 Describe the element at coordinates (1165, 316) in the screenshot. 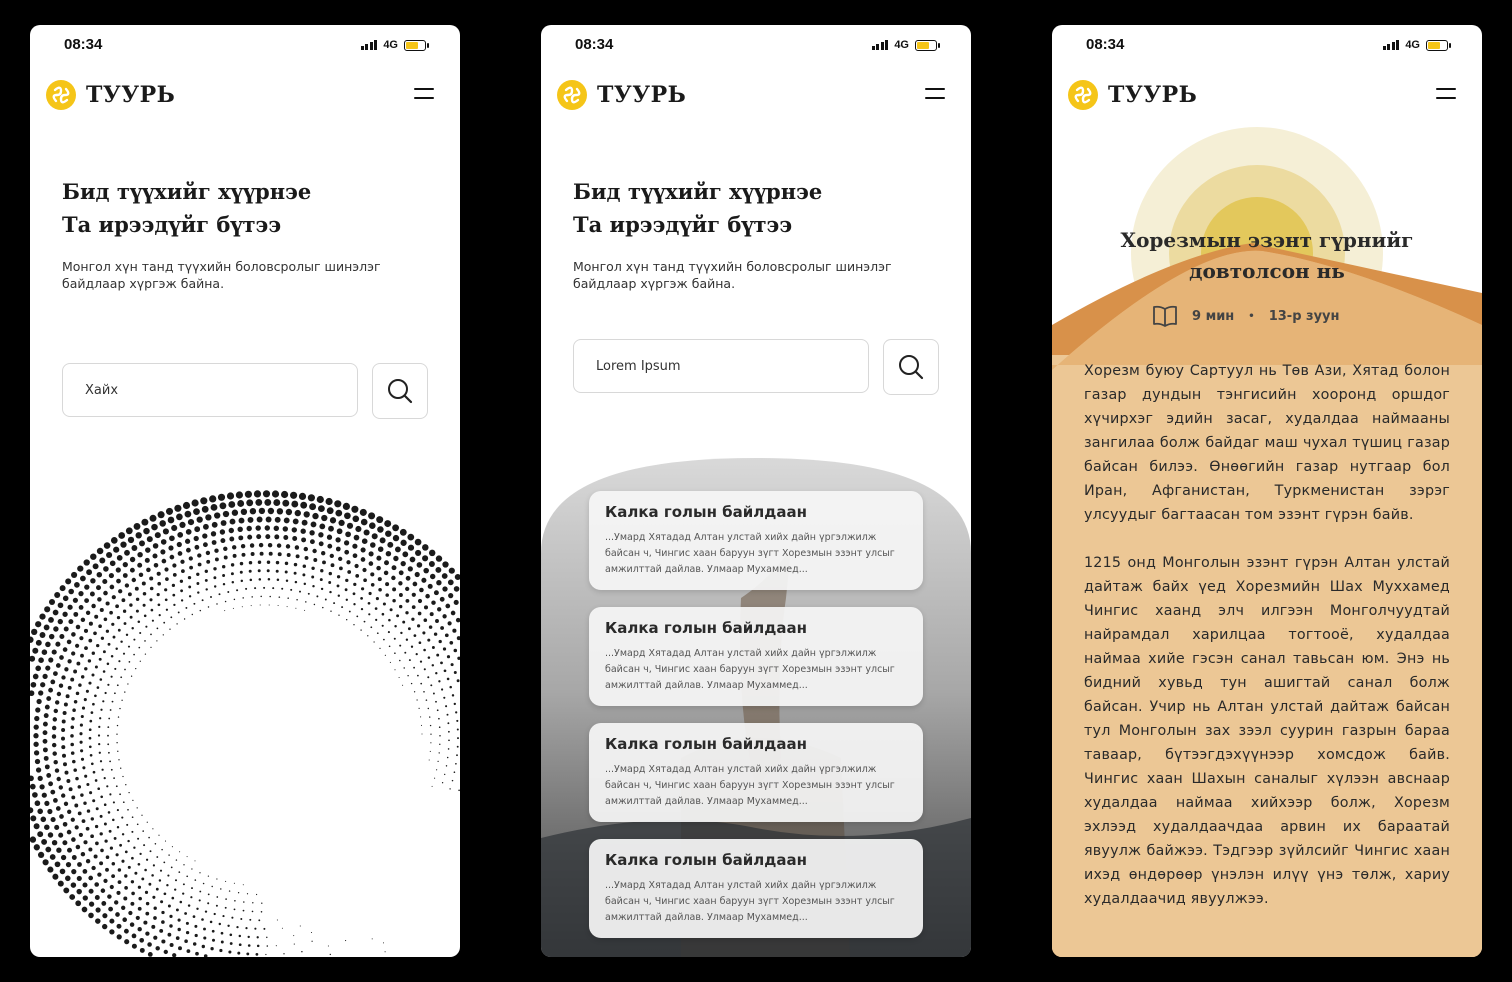

I see `book-icon` at that location.